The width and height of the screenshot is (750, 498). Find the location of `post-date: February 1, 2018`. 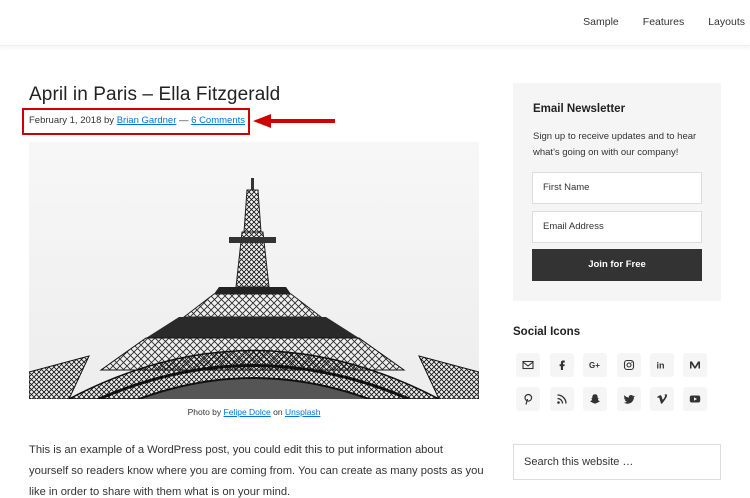

post-date: February 1, 2018 is located at coordinates (65, 120).